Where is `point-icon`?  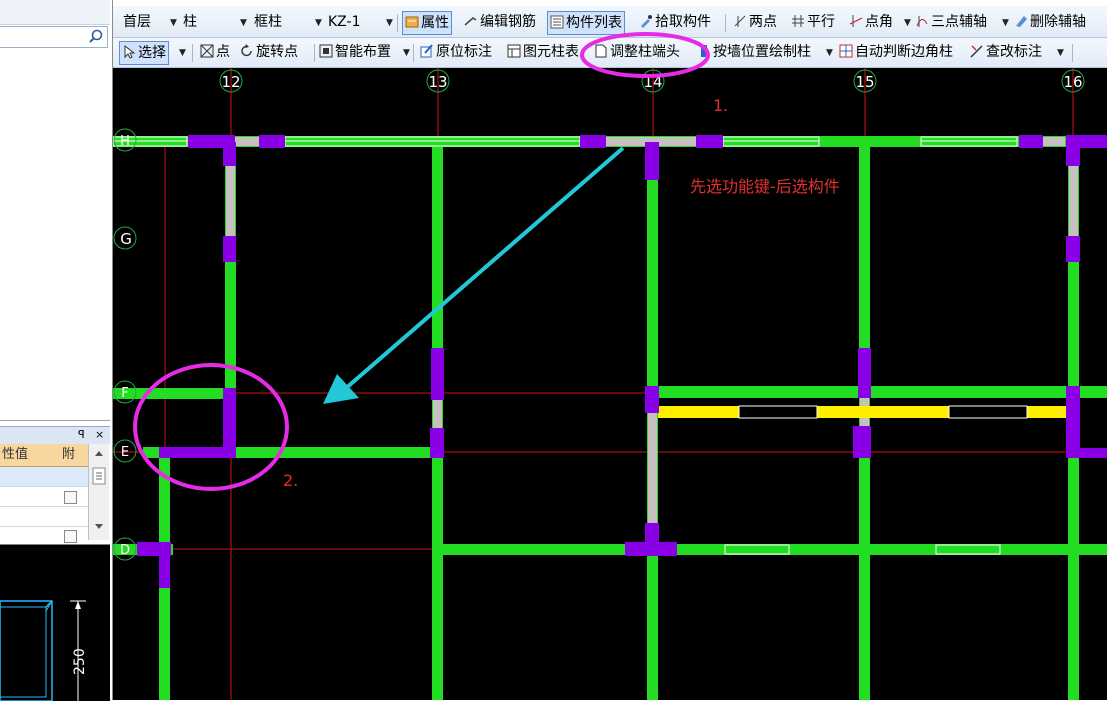 point-icon is located at coordinates (207, 51).